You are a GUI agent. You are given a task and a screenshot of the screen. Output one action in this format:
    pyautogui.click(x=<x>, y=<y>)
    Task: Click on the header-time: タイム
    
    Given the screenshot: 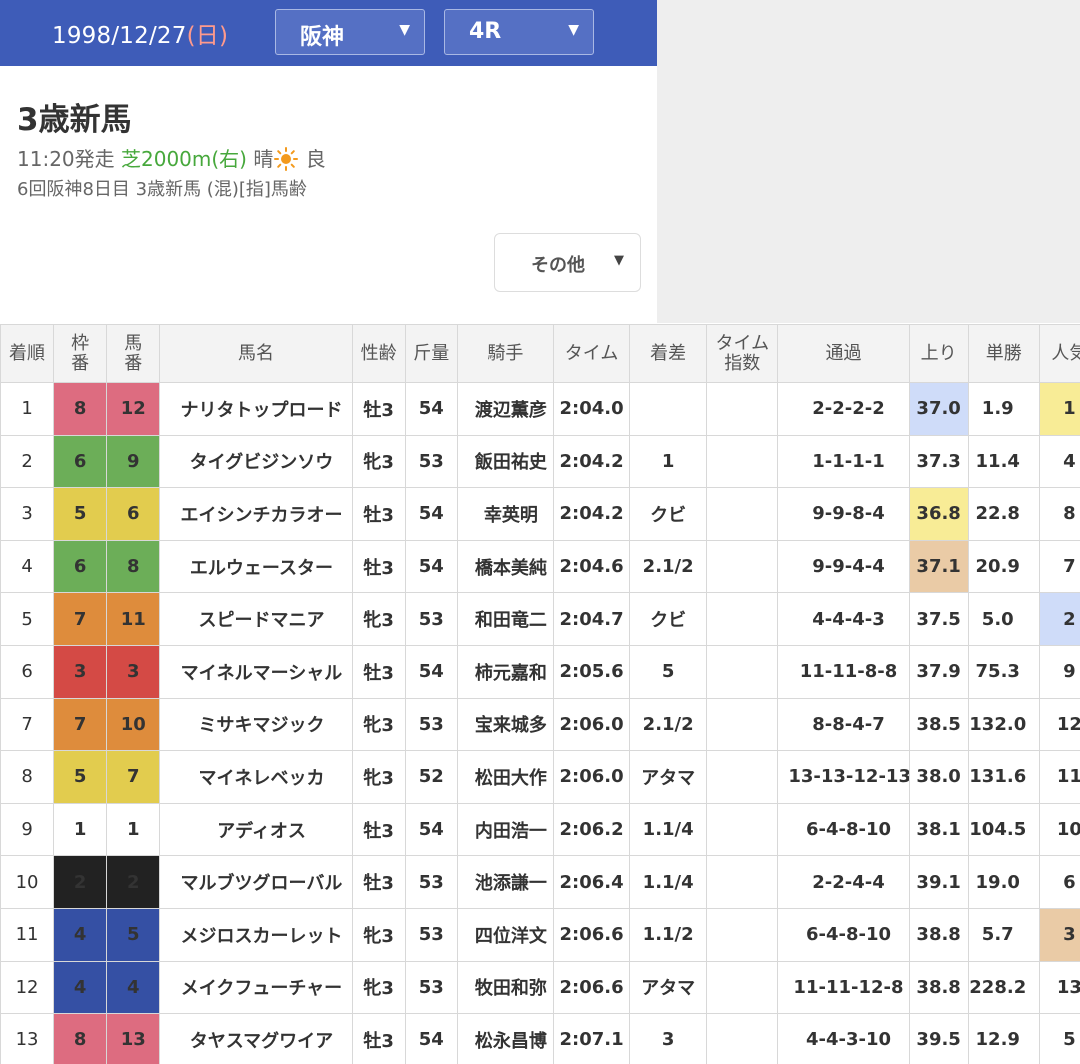 What is the action you would take?
    pyautogui.click(x=591, y=353)
    